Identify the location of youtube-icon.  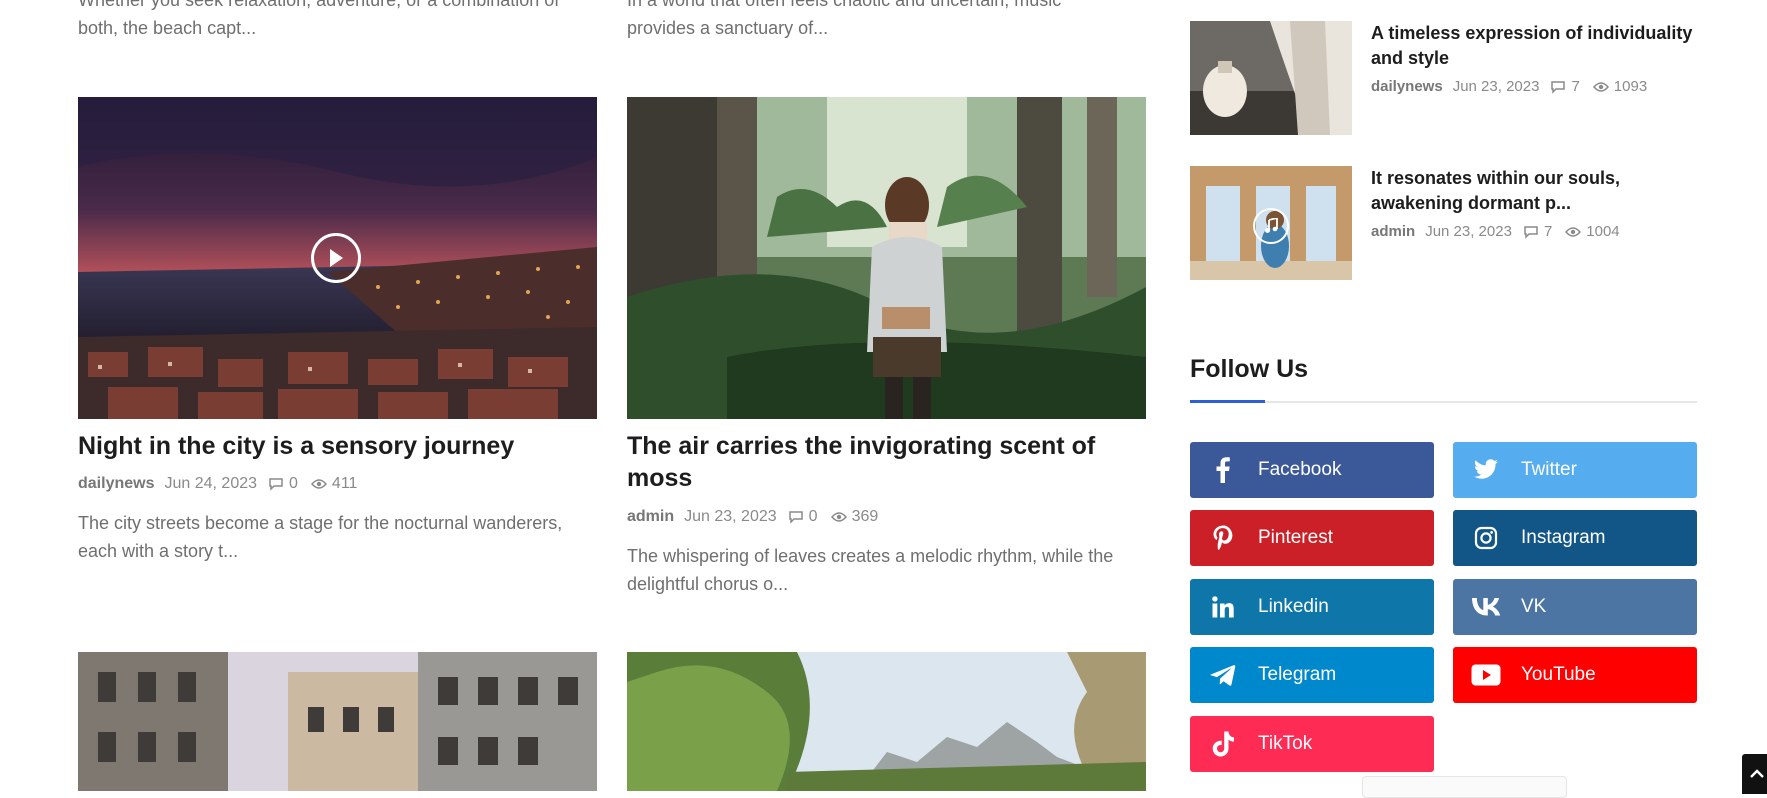
(1486, 675).